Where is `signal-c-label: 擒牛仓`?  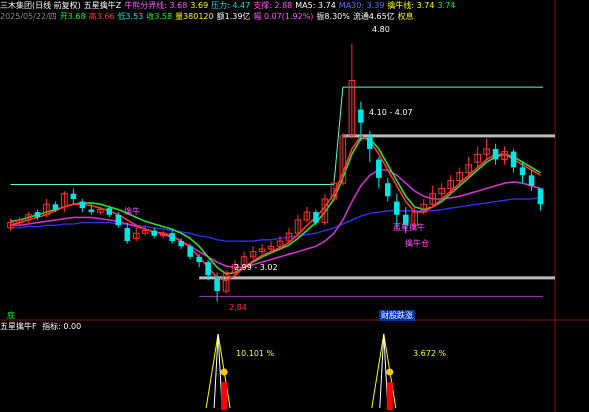
signal-c-label: 擒牛仓 is located at coordinates (417, 243).